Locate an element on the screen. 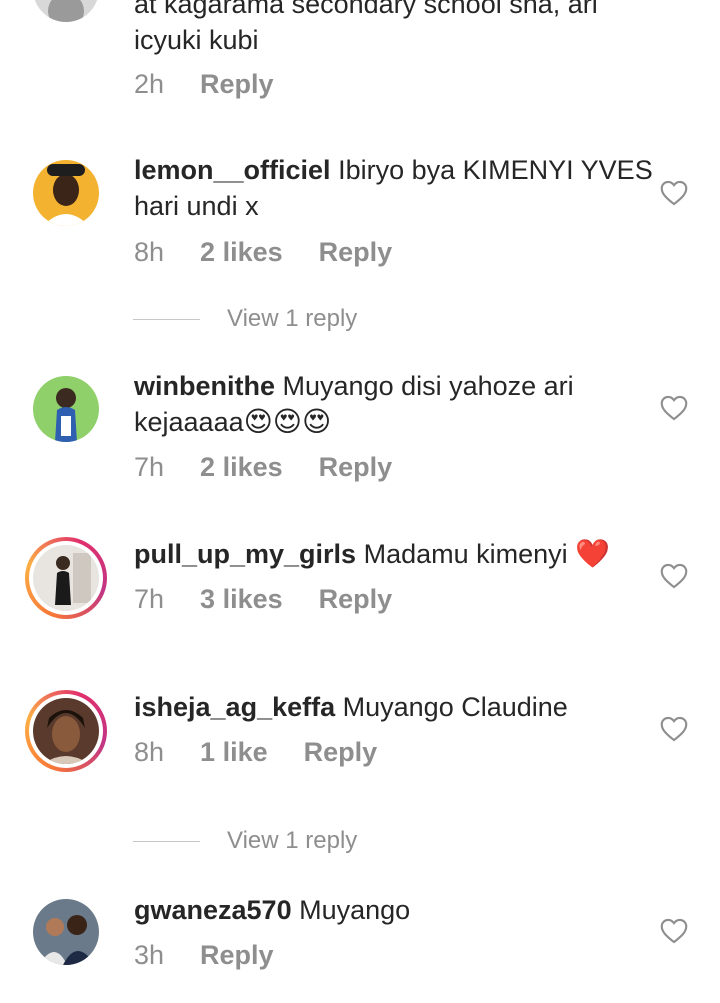 The height and width of the screenshot is (1003, 720). comment-body: Muyango is located at coordinates (355, 910).